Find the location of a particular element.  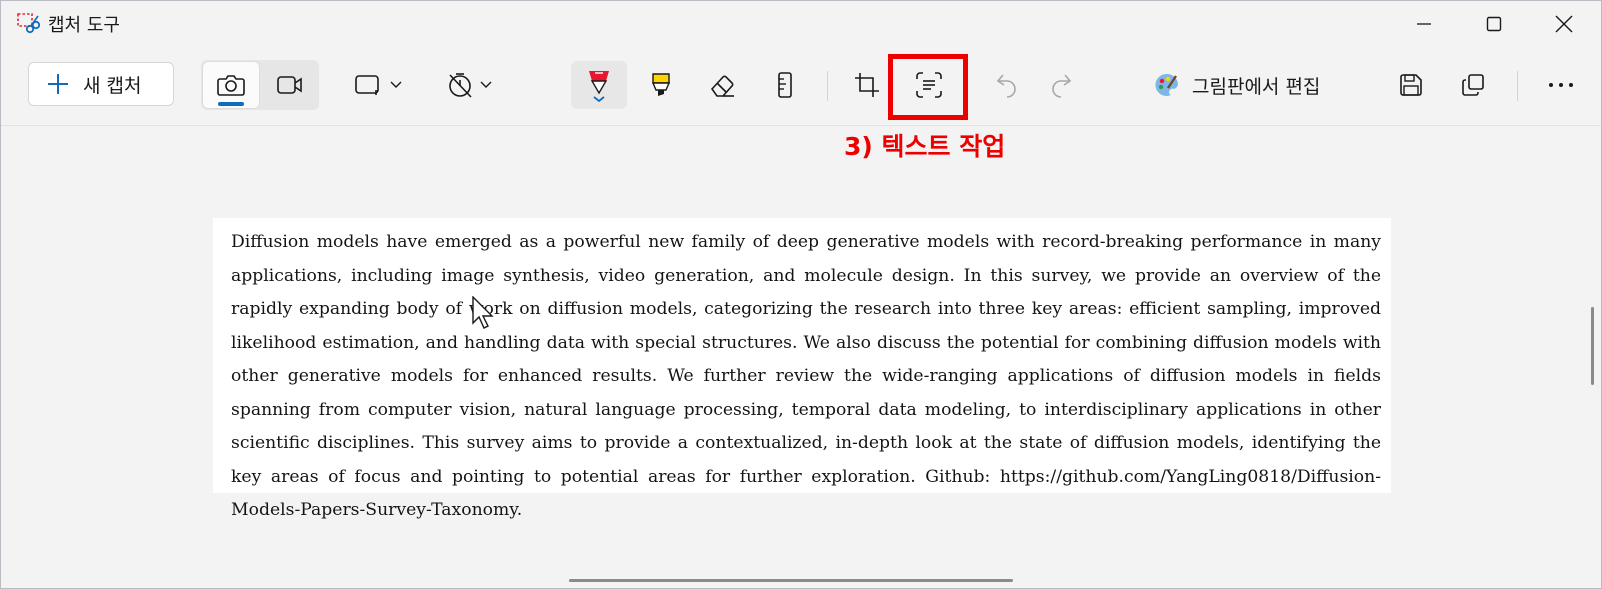

edit-in-paint-button: 그림판에서 편집 is located at coordinates (1237, 85).